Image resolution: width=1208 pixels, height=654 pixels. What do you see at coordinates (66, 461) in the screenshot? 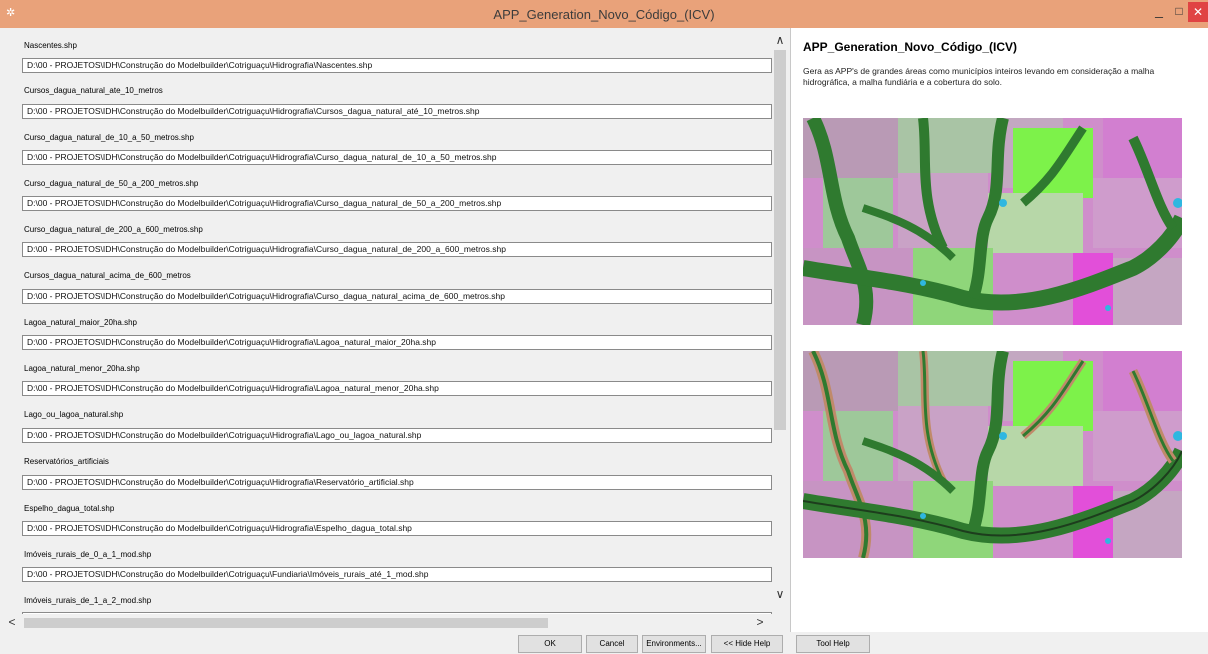
I see `param-label-reservatorios: Reservatórios_artificiais` at bounding box center [66, 461].